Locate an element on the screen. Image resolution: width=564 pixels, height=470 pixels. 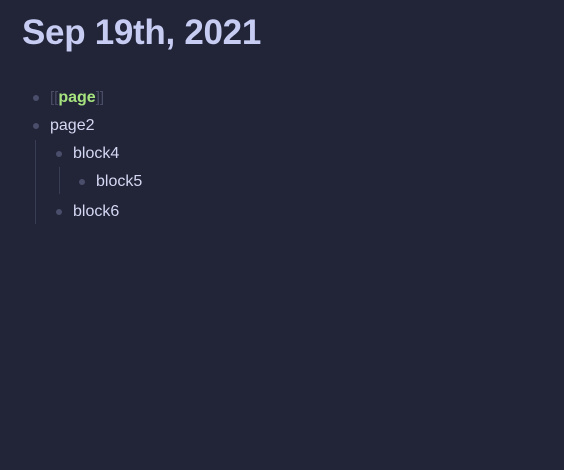
block-content: block6 is located at coordinates (96, 212).